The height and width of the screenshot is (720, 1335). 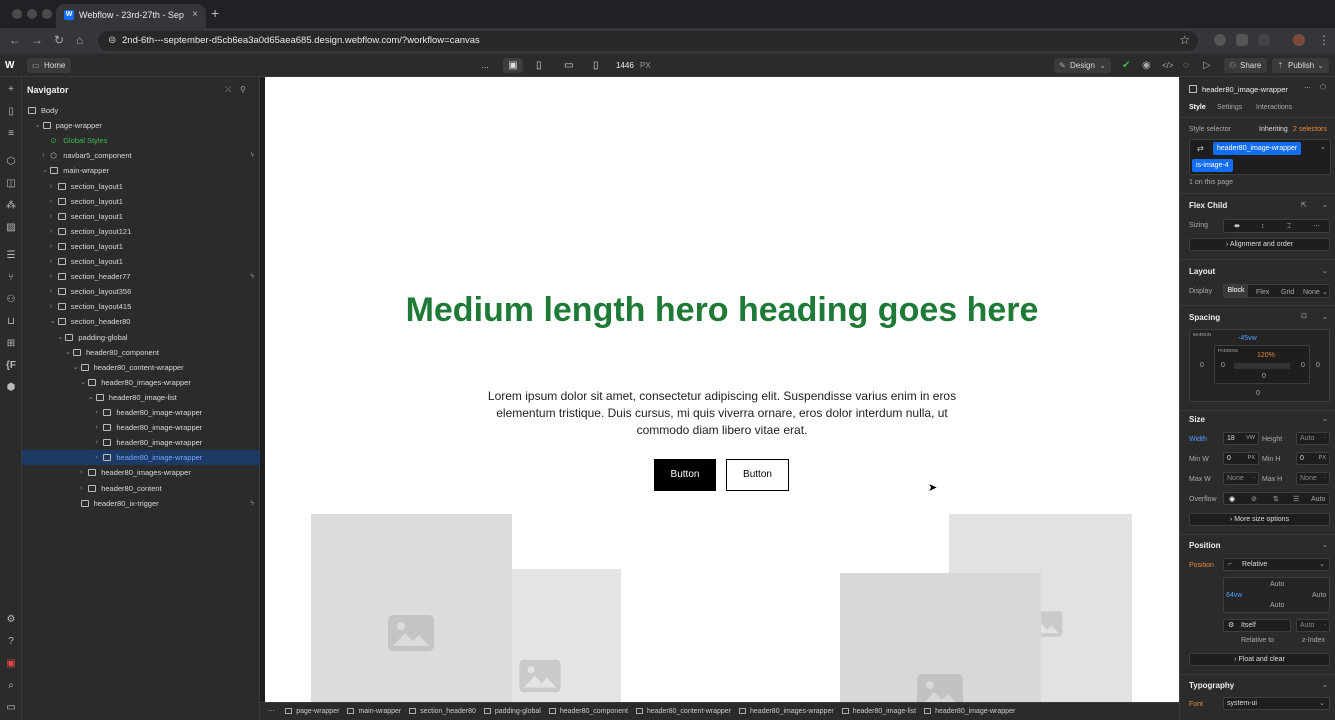 I want to click on display-none-option: None, so click(x=1311, y=292).